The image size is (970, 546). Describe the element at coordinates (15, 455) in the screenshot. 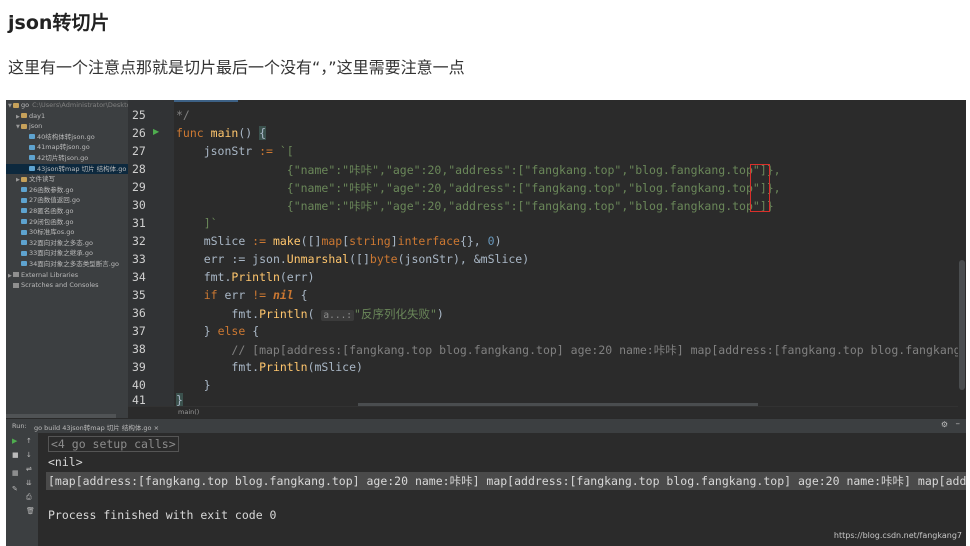

I see `stop-icon: ■` at that location.